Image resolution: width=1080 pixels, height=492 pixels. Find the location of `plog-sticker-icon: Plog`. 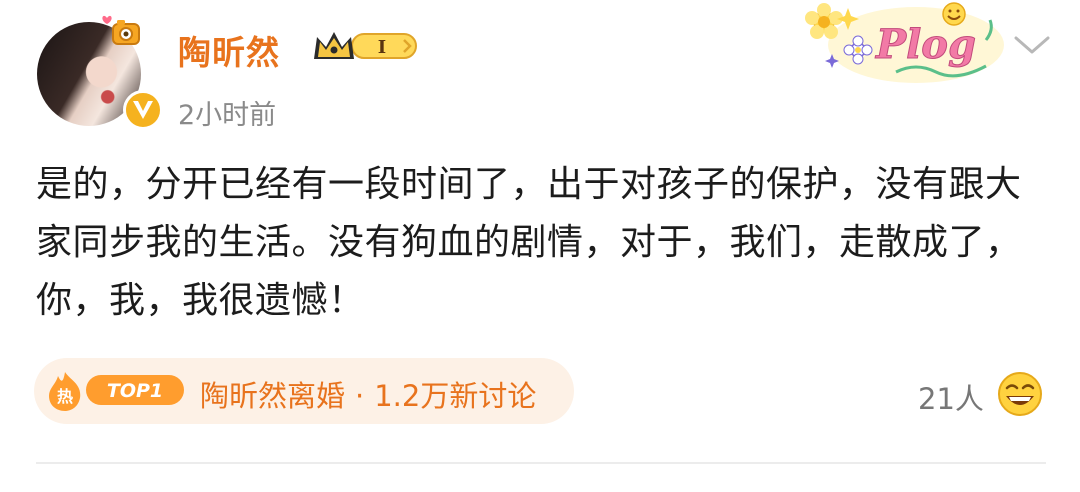

plog-sticker-icon: Plog is located at coordinates (904, 42).